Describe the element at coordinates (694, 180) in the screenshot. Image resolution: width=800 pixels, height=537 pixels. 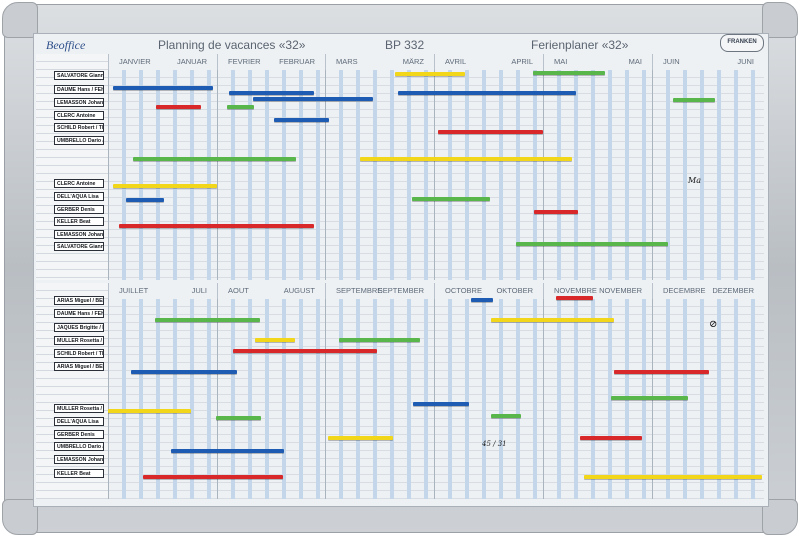
I see `handwritten-note: Ma` at that location.